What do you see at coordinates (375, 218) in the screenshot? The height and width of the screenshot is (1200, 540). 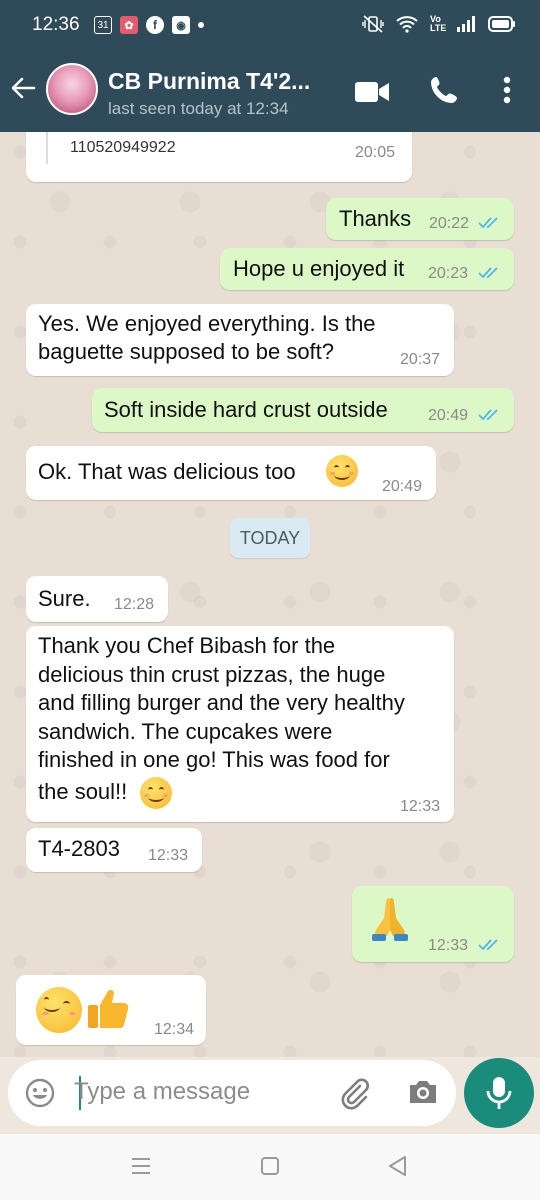 I see `message-text: Thanks` at bounding box center [375, 218].